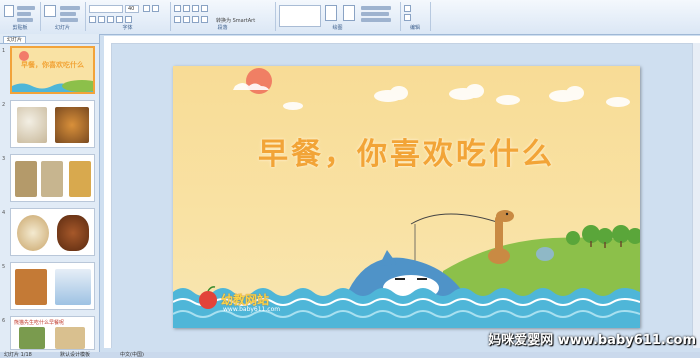 The width and height of the screenshot is (700, 358). I want to click on shark-figure, so click(404, 275).